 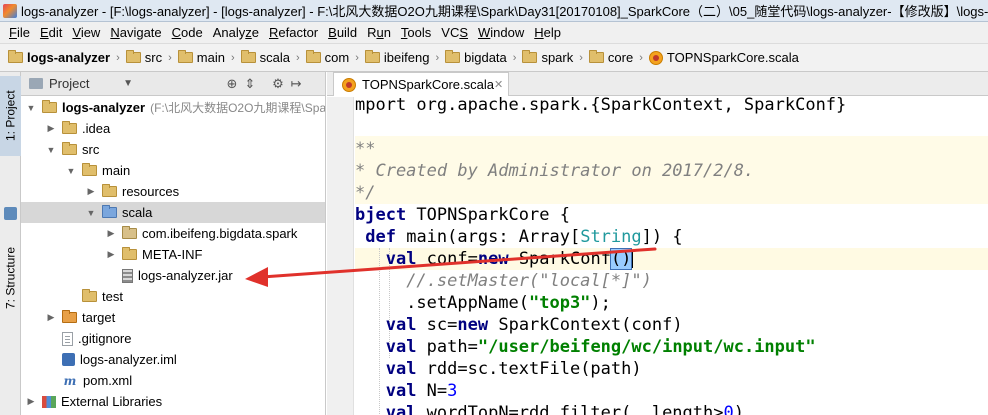 I want to click on breadcrumb-item: spark, so click(x=547, y=57).